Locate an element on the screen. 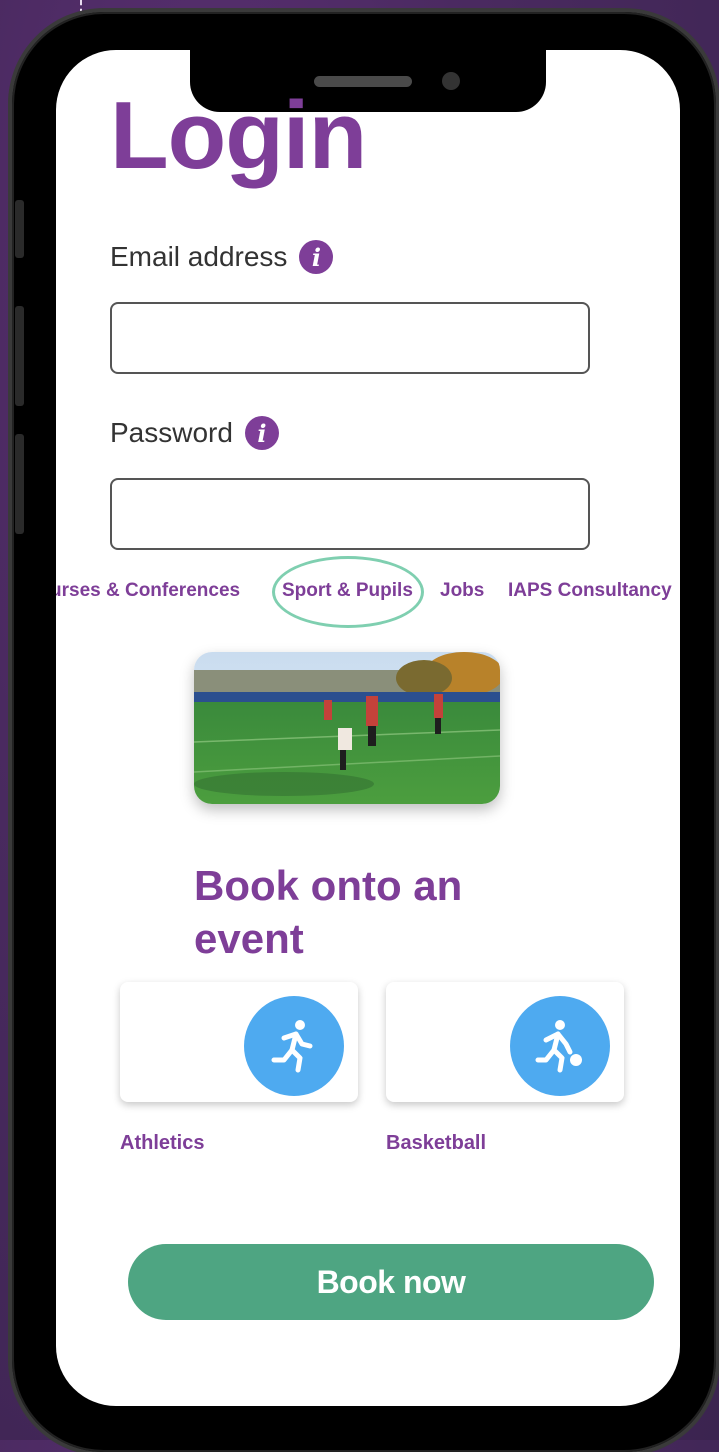  event-label-athletics: Athletics is located at coordinates (162, 1143).